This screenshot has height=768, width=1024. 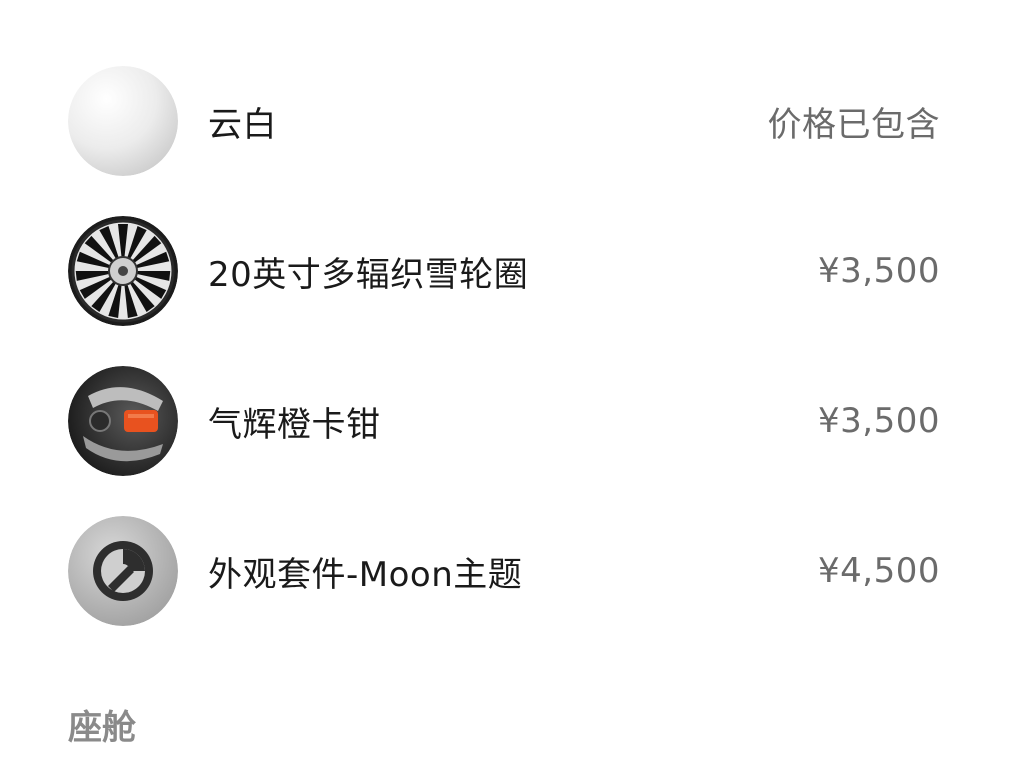 What do you see at coordinates (853, 124) in the screenshot?
I see `option-price: 价格已包含` at bounding box center [853, 124].